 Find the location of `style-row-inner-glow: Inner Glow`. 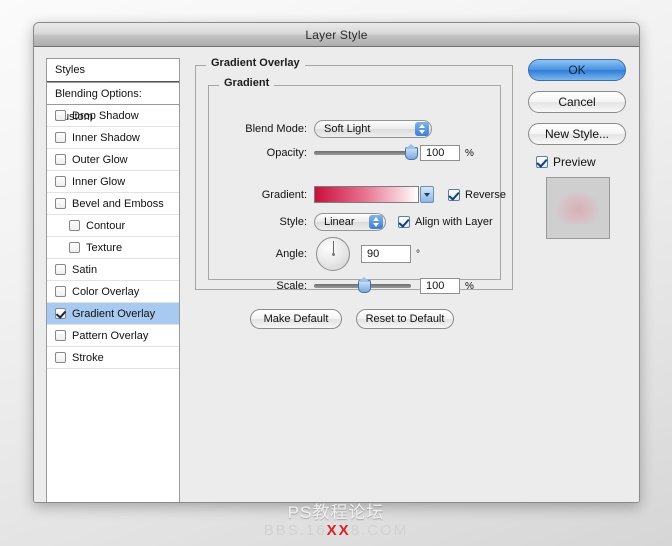

style-row-inner-glow: Inner Glow is located at coordinates (113, 182).